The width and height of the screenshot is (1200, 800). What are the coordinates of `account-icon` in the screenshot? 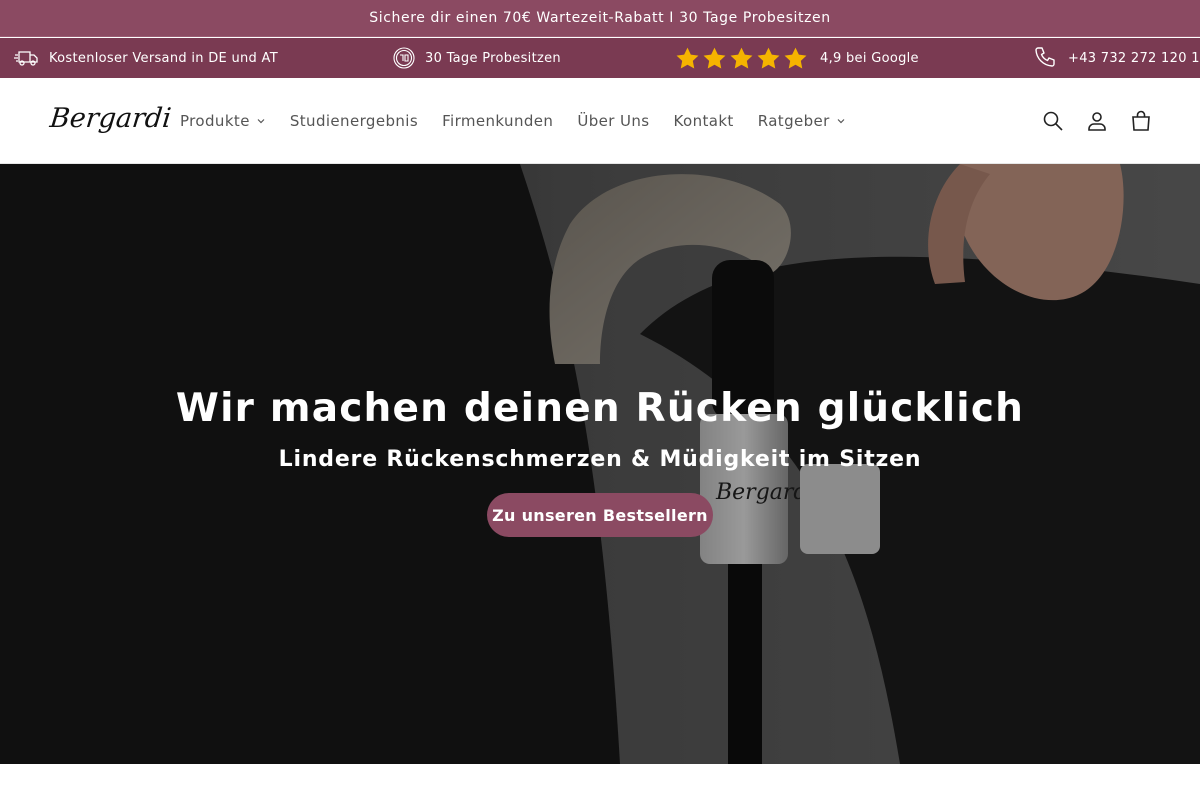 It's located at (1097, 121).